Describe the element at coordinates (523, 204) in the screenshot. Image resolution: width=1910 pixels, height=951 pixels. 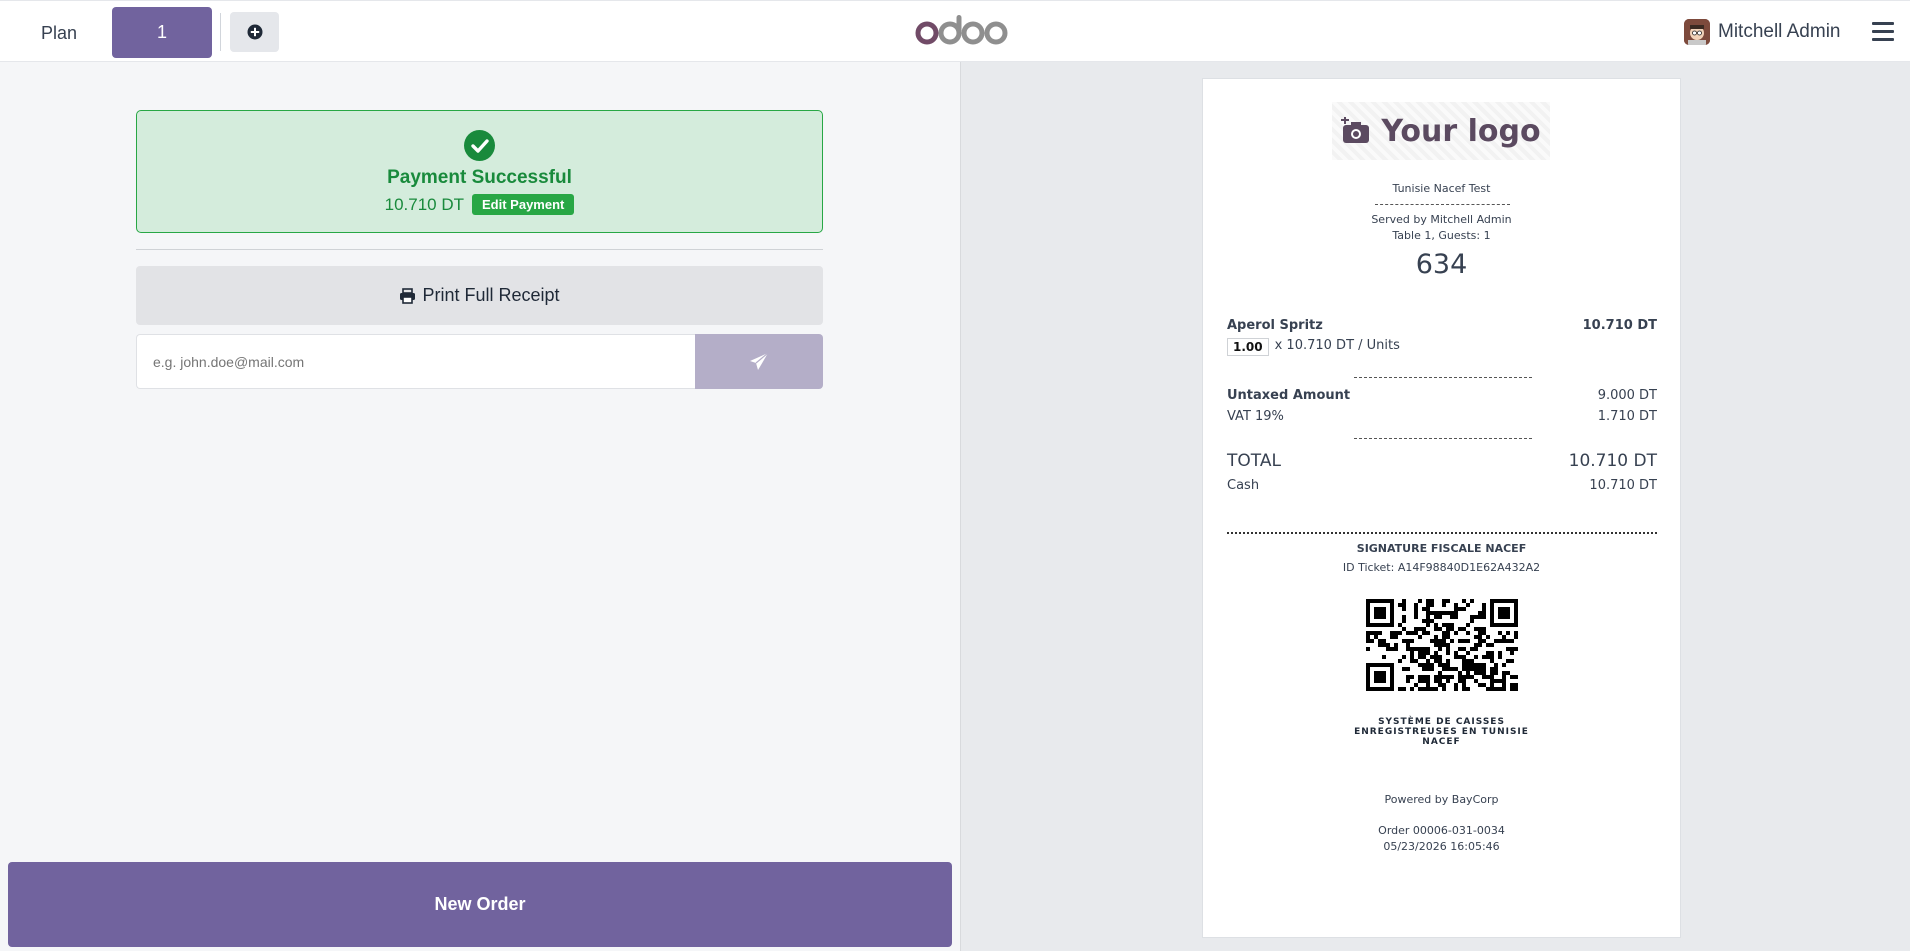
I see `edit-payment-button: Edit Payment` at that location.